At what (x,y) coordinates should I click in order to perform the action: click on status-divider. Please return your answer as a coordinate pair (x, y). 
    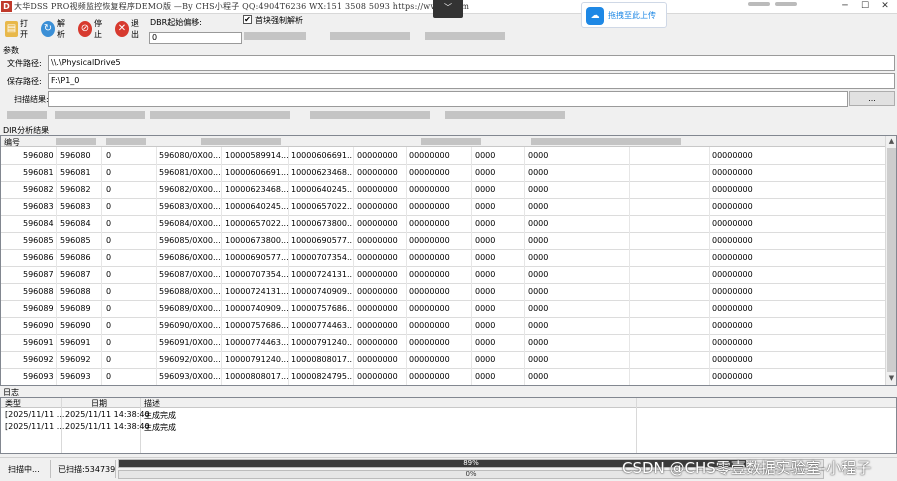
    Looking at the image, I should click on (115, 469).